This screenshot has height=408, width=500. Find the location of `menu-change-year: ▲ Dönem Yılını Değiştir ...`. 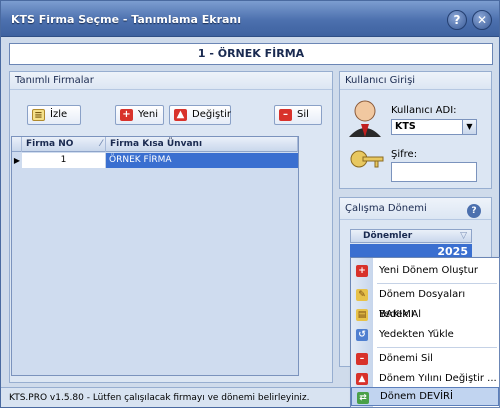

menu-change-year: ▲ Dönem Yılını Değiştir ... is located at coordinates (425, 379).